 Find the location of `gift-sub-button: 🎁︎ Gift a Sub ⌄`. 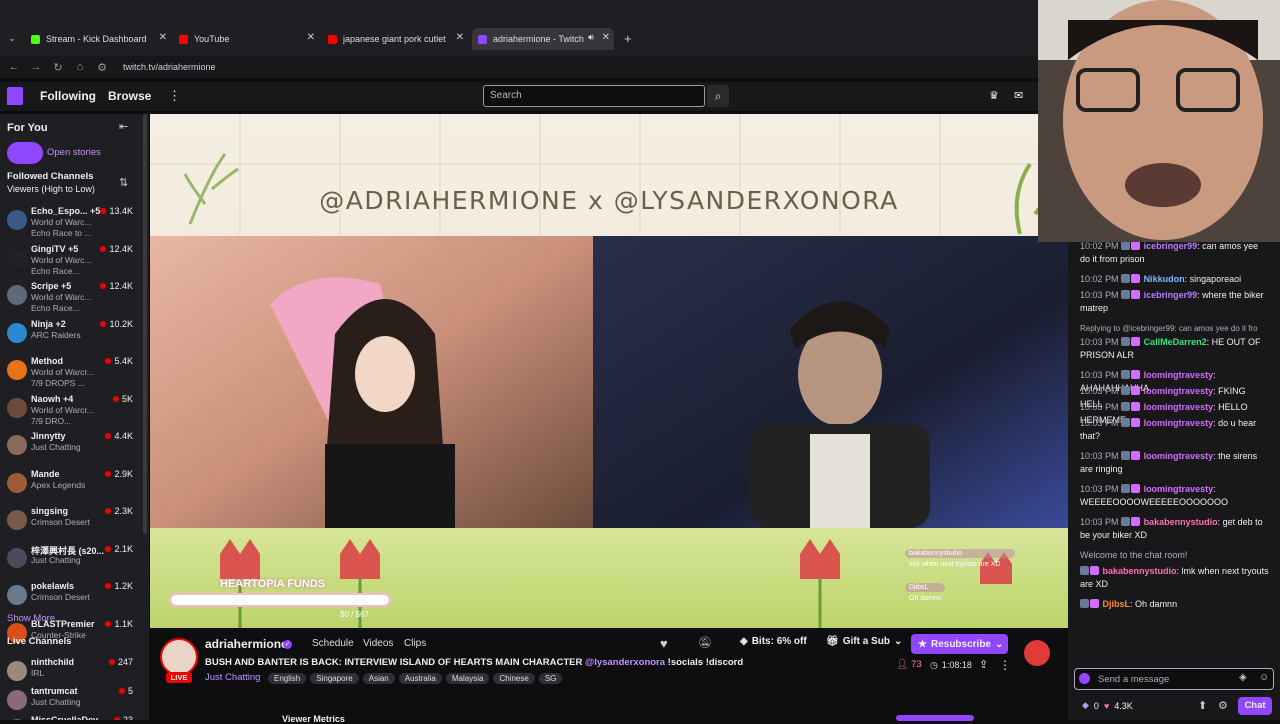

gift-sub-button: 🎁︎ Gift a Sub ⌄ is located at coordinates (864, 641).